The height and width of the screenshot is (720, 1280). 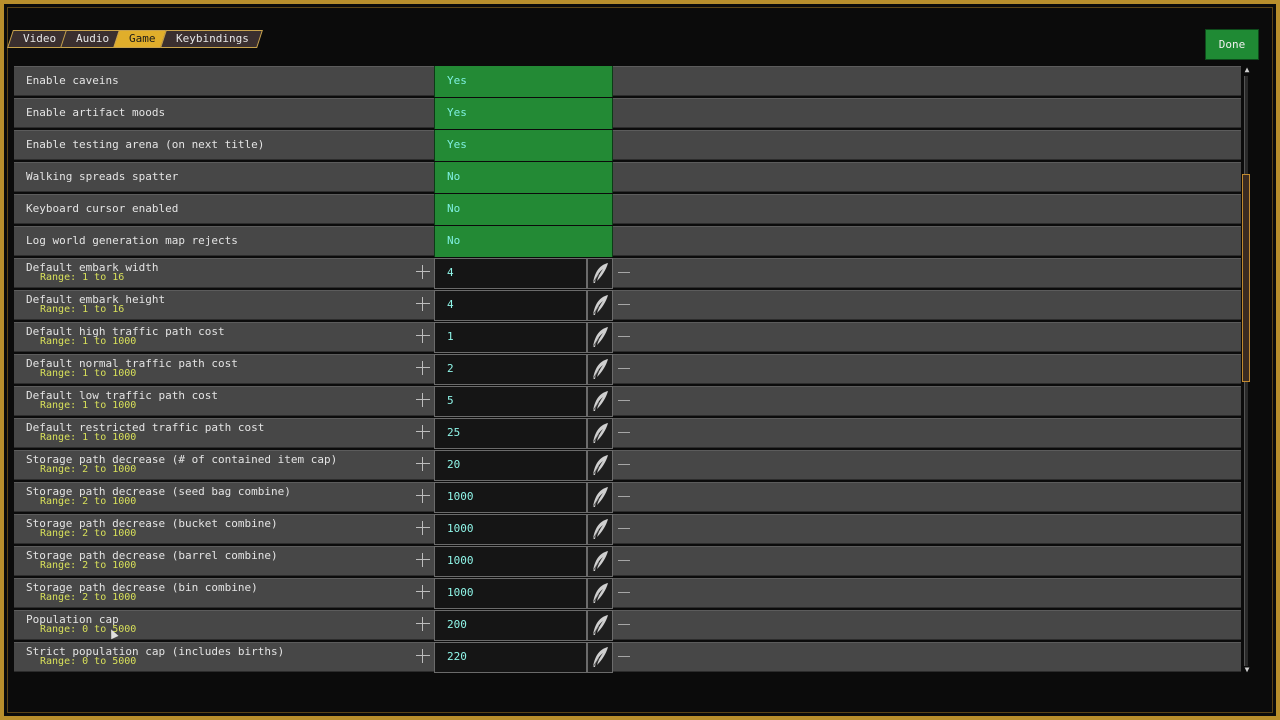 What do you see at coordinates (510, 433) in the screenshot?
I see `value-field: 25` at bounding box center [510, 433].